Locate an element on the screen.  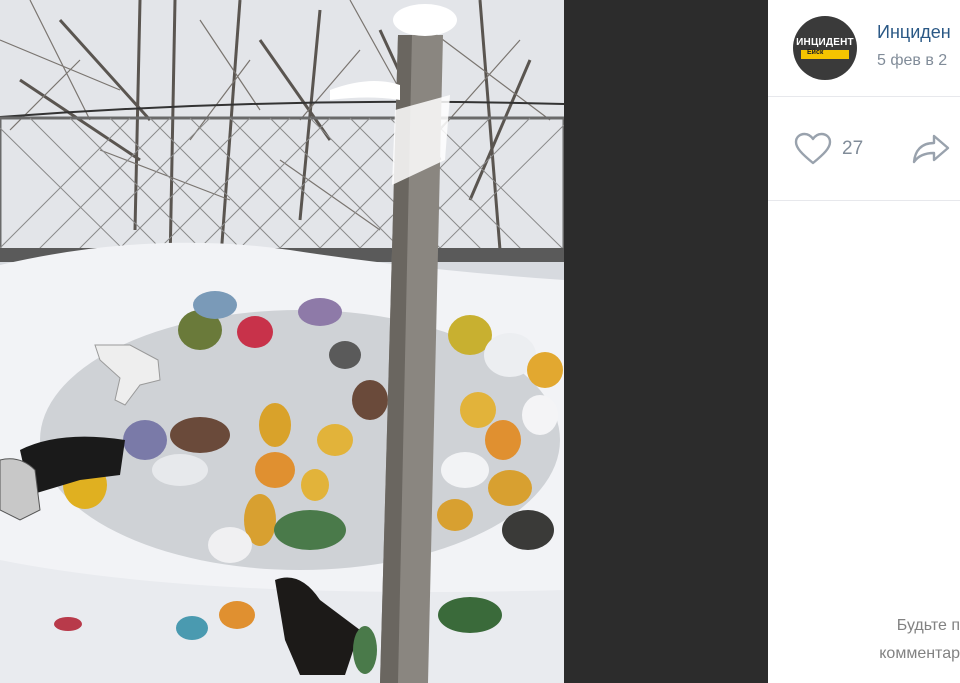
share-arrow-icon is located at coordinates (931, 149).